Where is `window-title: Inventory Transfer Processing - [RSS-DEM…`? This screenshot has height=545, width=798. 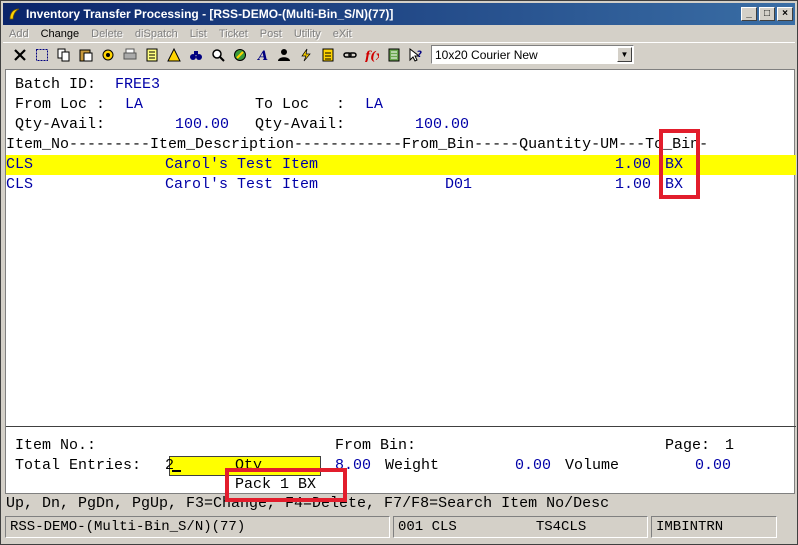
window-title: Inventory Transfer Processing - [RSS-DEM… is located at coordinates (210, 14).